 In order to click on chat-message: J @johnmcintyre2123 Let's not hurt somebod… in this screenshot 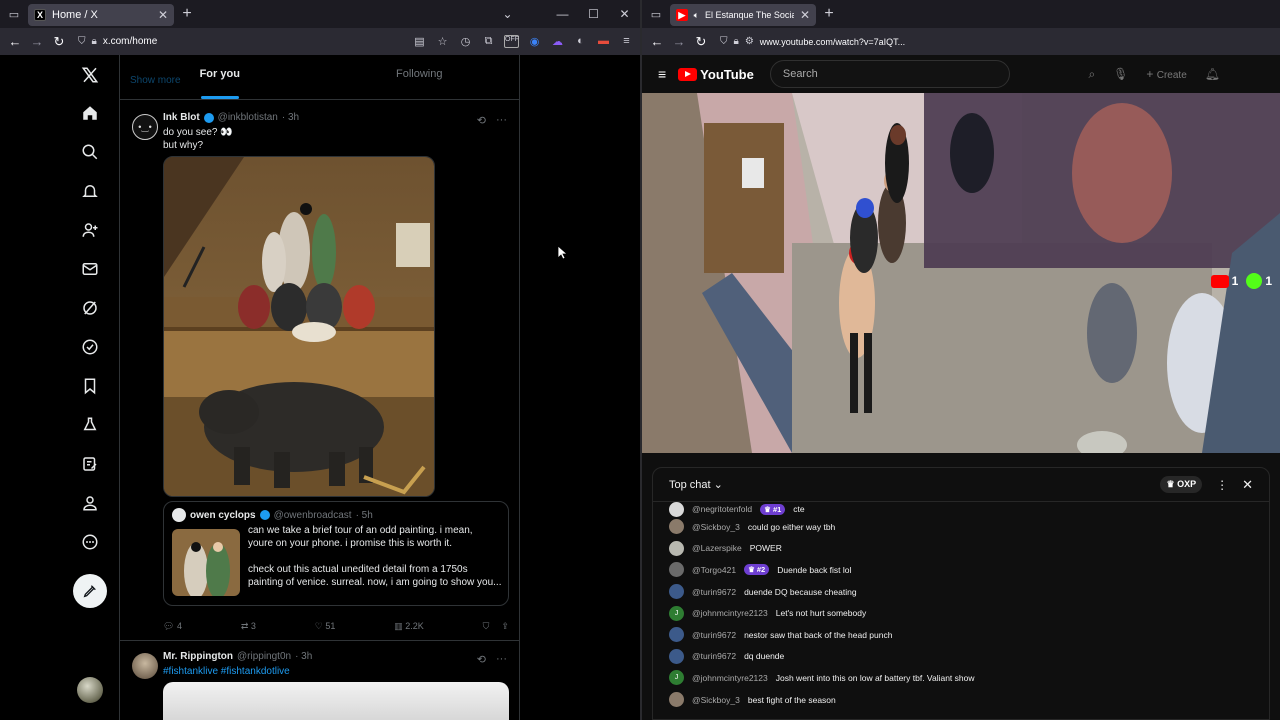, I will do `click(961, 613)`.